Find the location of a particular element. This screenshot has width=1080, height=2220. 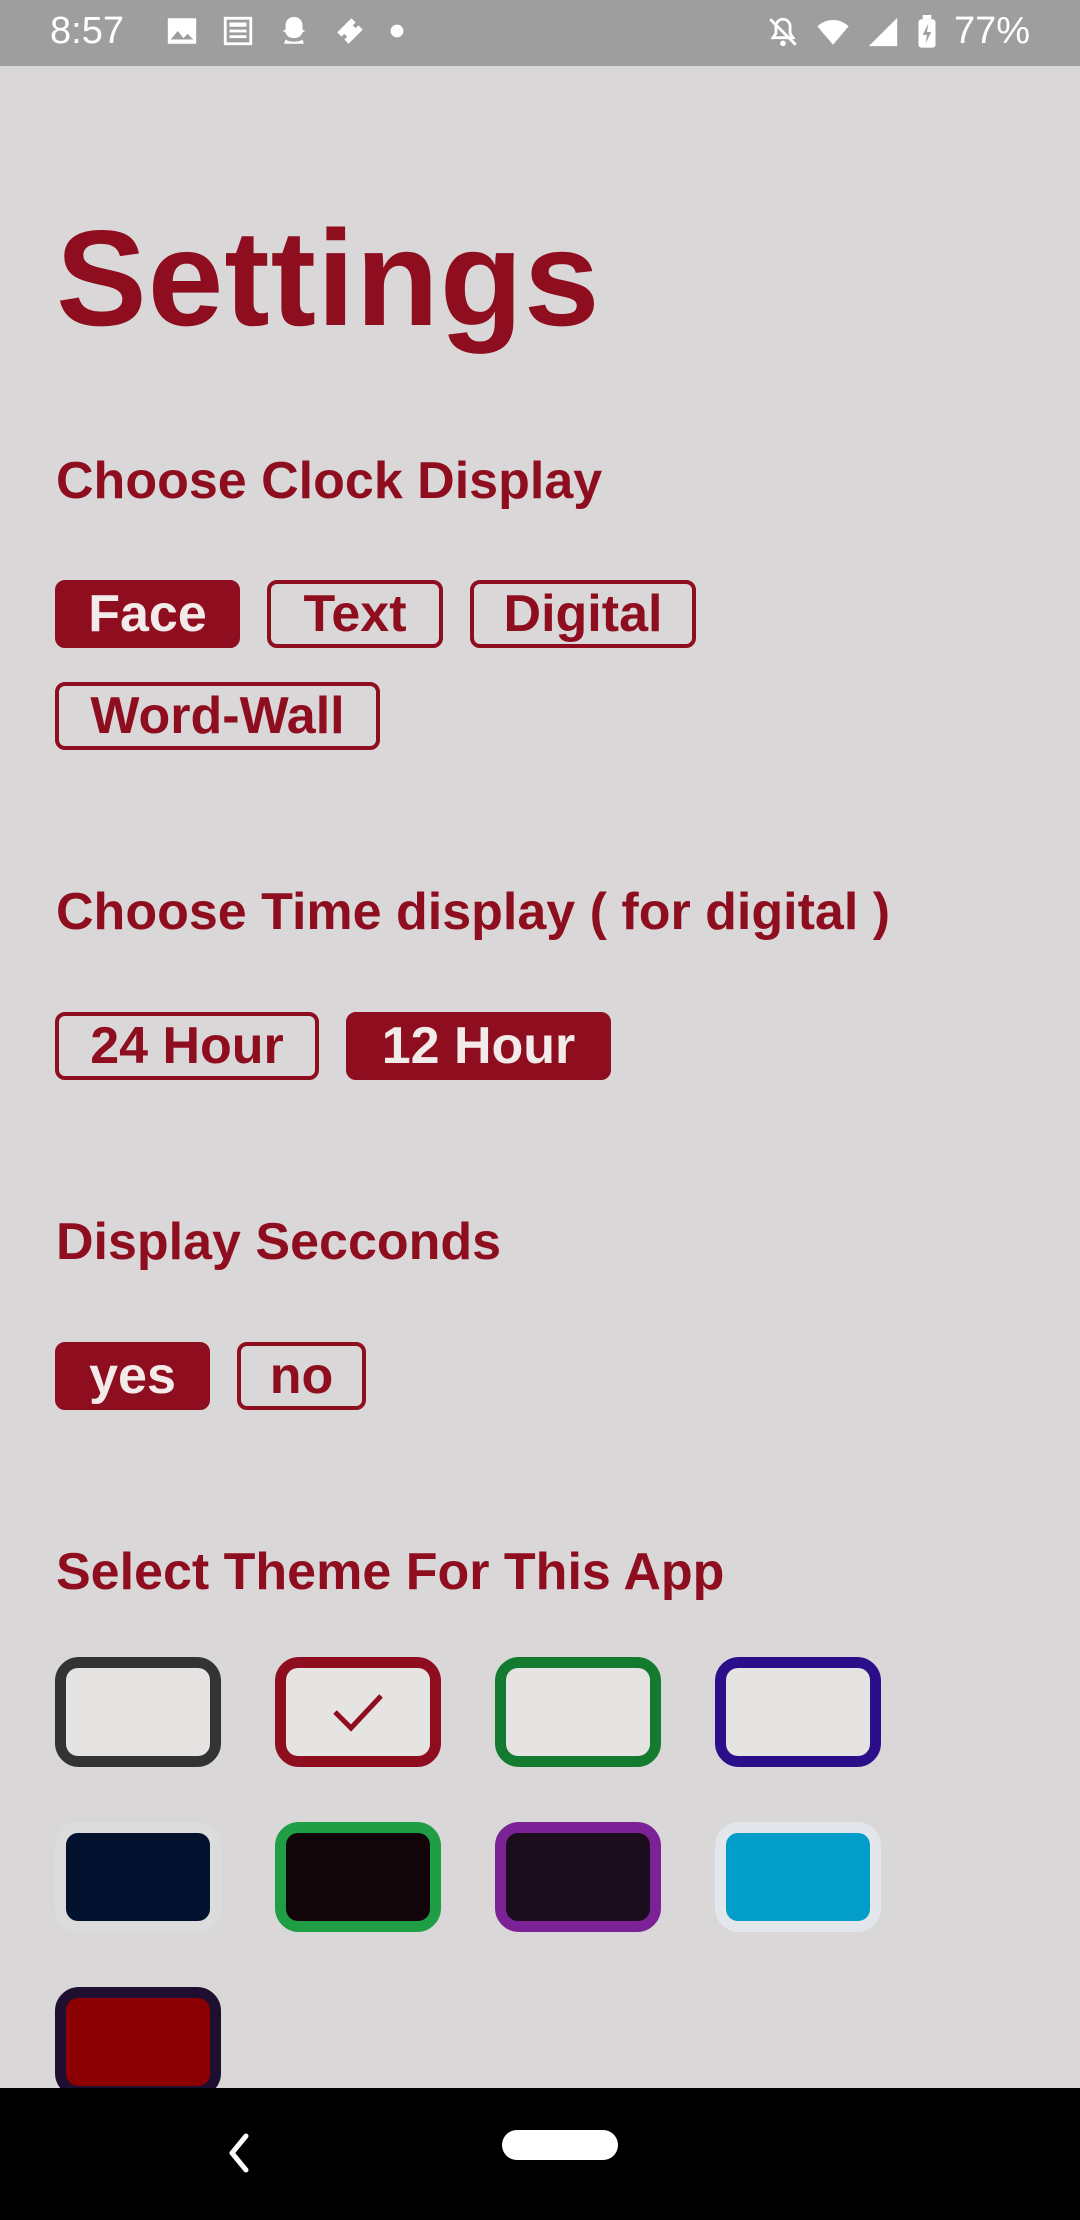

theme-heading: Select Theme For This App is located at coordinates (390, 1572).